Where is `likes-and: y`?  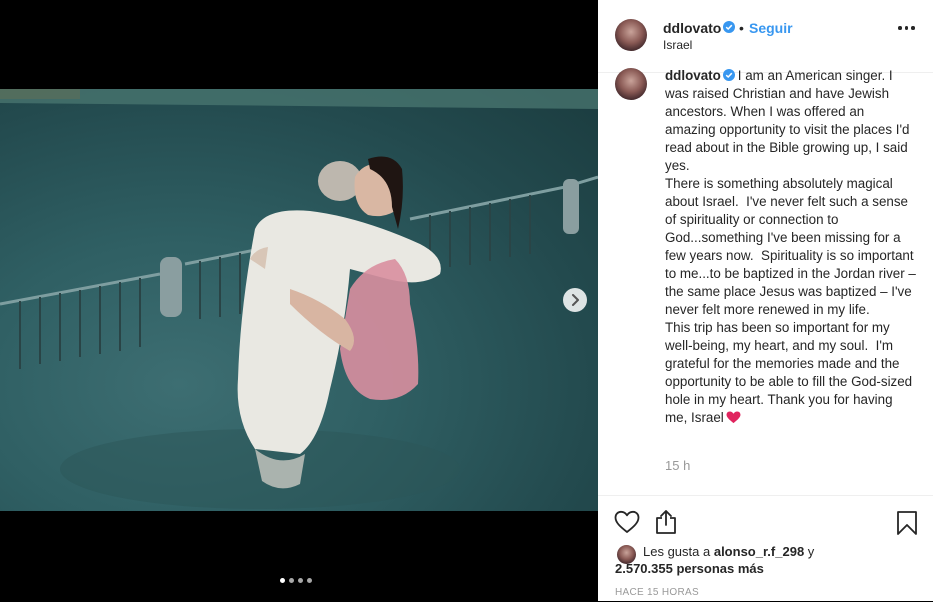
likes-and: y is located at coordinates (811, 551).